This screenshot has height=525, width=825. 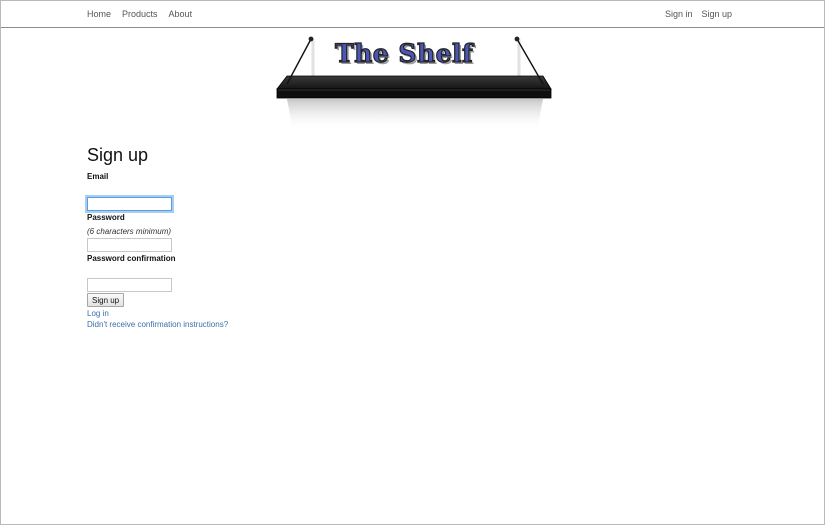 What do you see at coordinates (679, 14) in the screenshot?
I see `nav-sign-in-link: Sign in` at bounding box center [679, 14].